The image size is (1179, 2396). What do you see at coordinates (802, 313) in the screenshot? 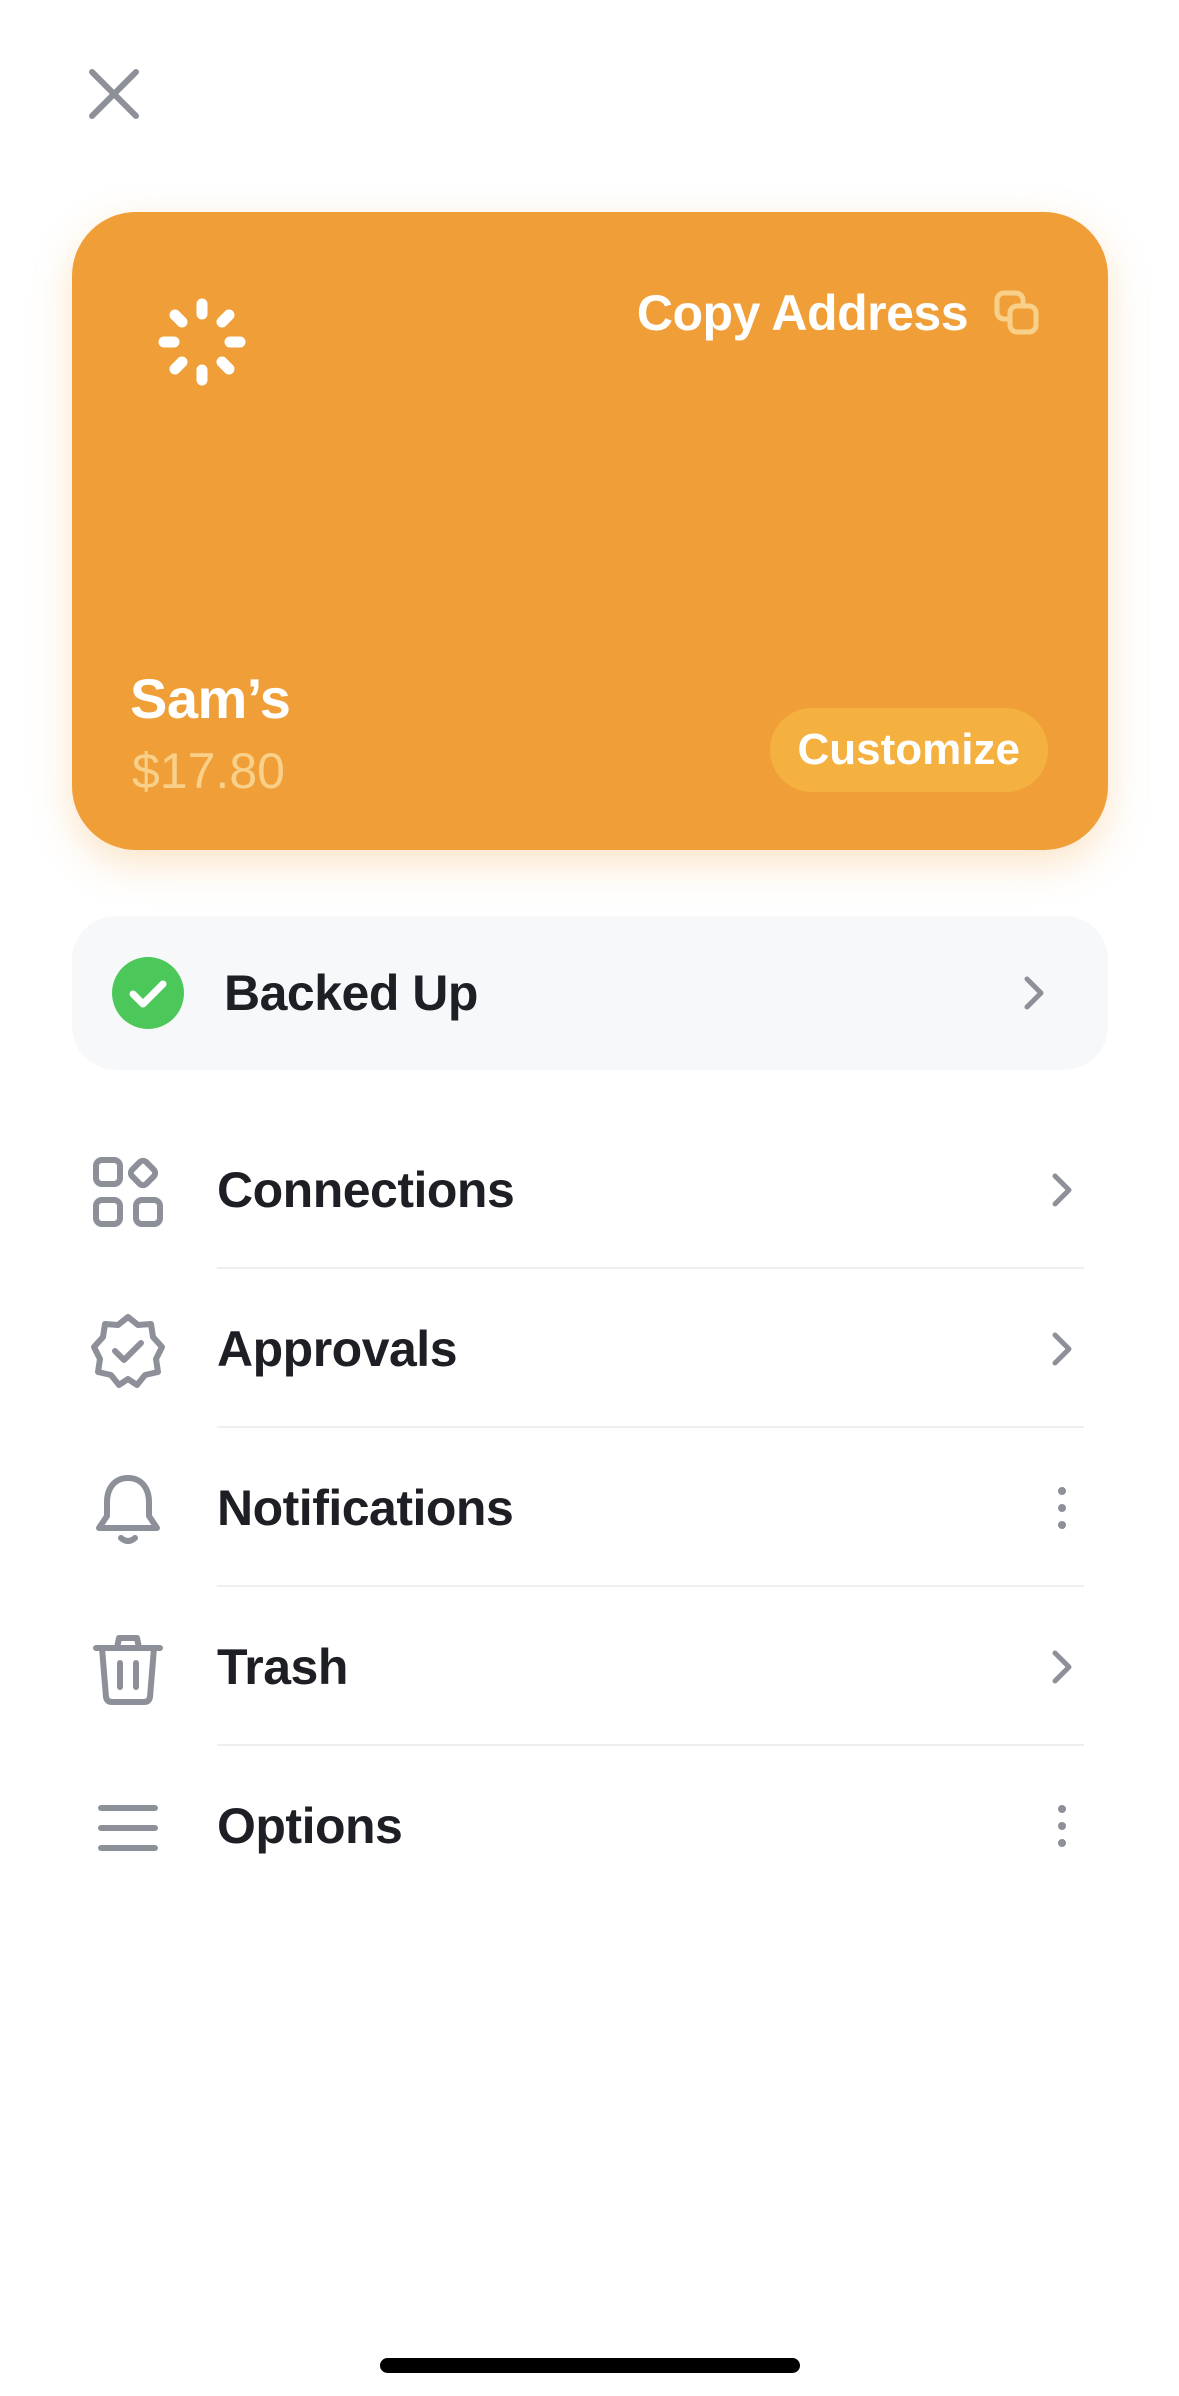
I see `copy-address-label: Copy Address` at bounding box center [802, 313].